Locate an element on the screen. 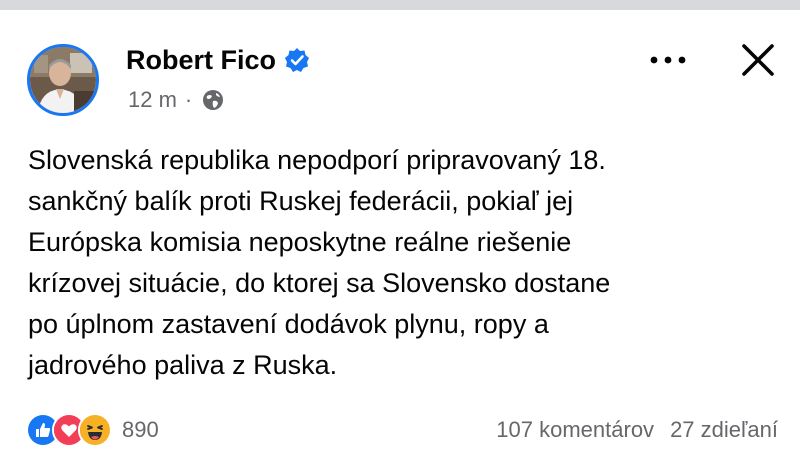  top-divider is located at coordinates (400, 5).